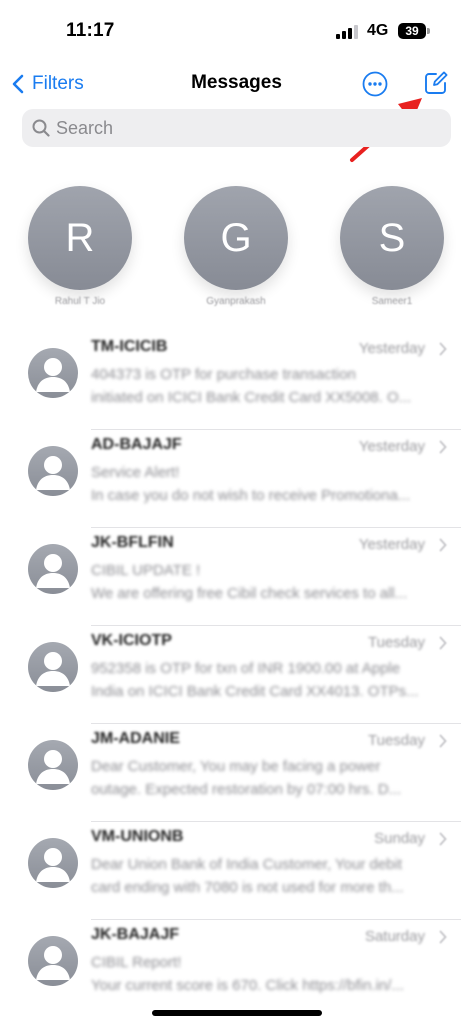 Image resolution: width=473 pixels, height=1024 pixels. What do you see at coordinates (146, 570) in the screenshot?
I see `preview-line: CIBIL UPDATE !` at bounding box center [146, 570].